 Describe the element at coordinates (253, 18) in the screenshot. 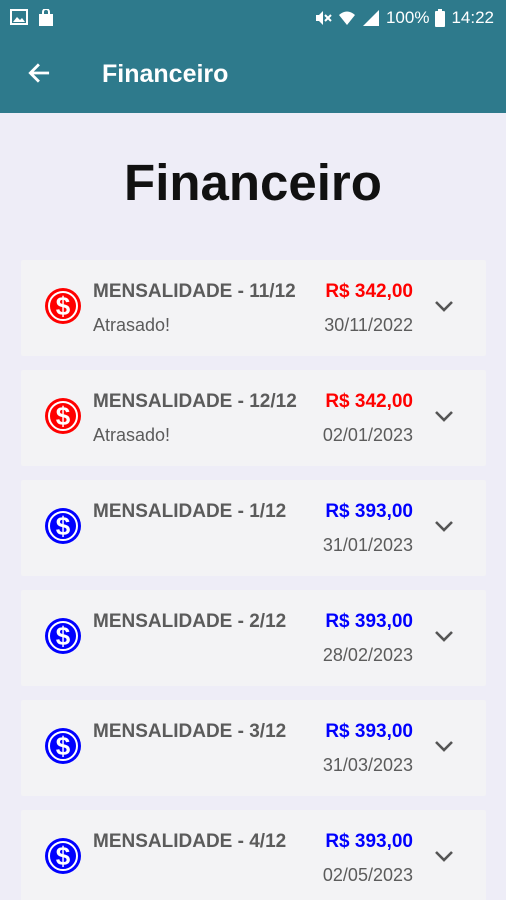

I see `status-bar: 100% 14:22` at that location.